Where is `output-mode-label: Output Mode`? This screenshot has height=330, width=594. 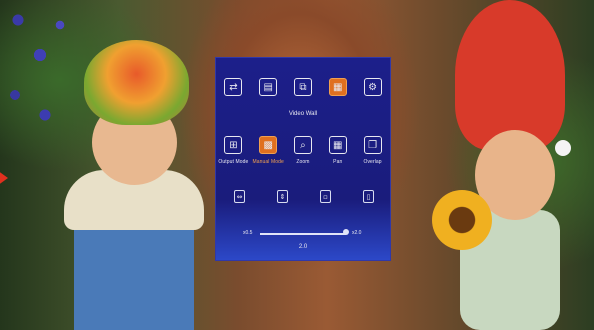
output-mode-label: Output Mode is located at coordinates (233, 162).